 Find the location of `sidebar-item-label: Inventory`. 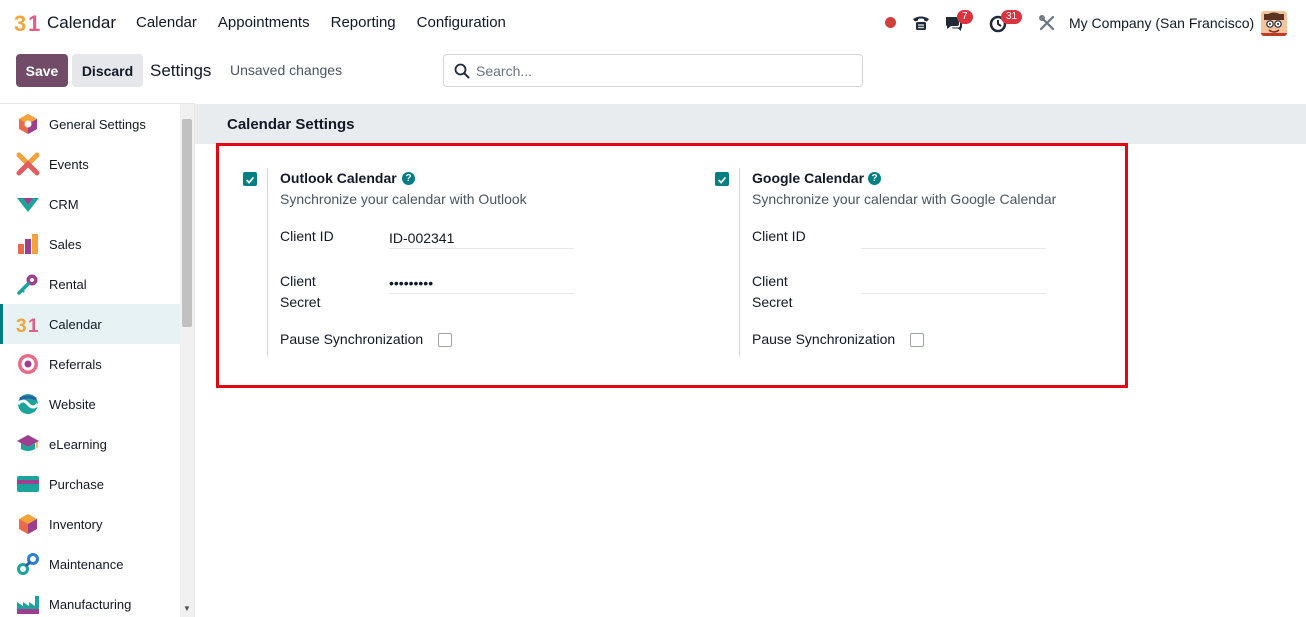

sidebar-item-label: Inventory is located at coordinates (76, 524).